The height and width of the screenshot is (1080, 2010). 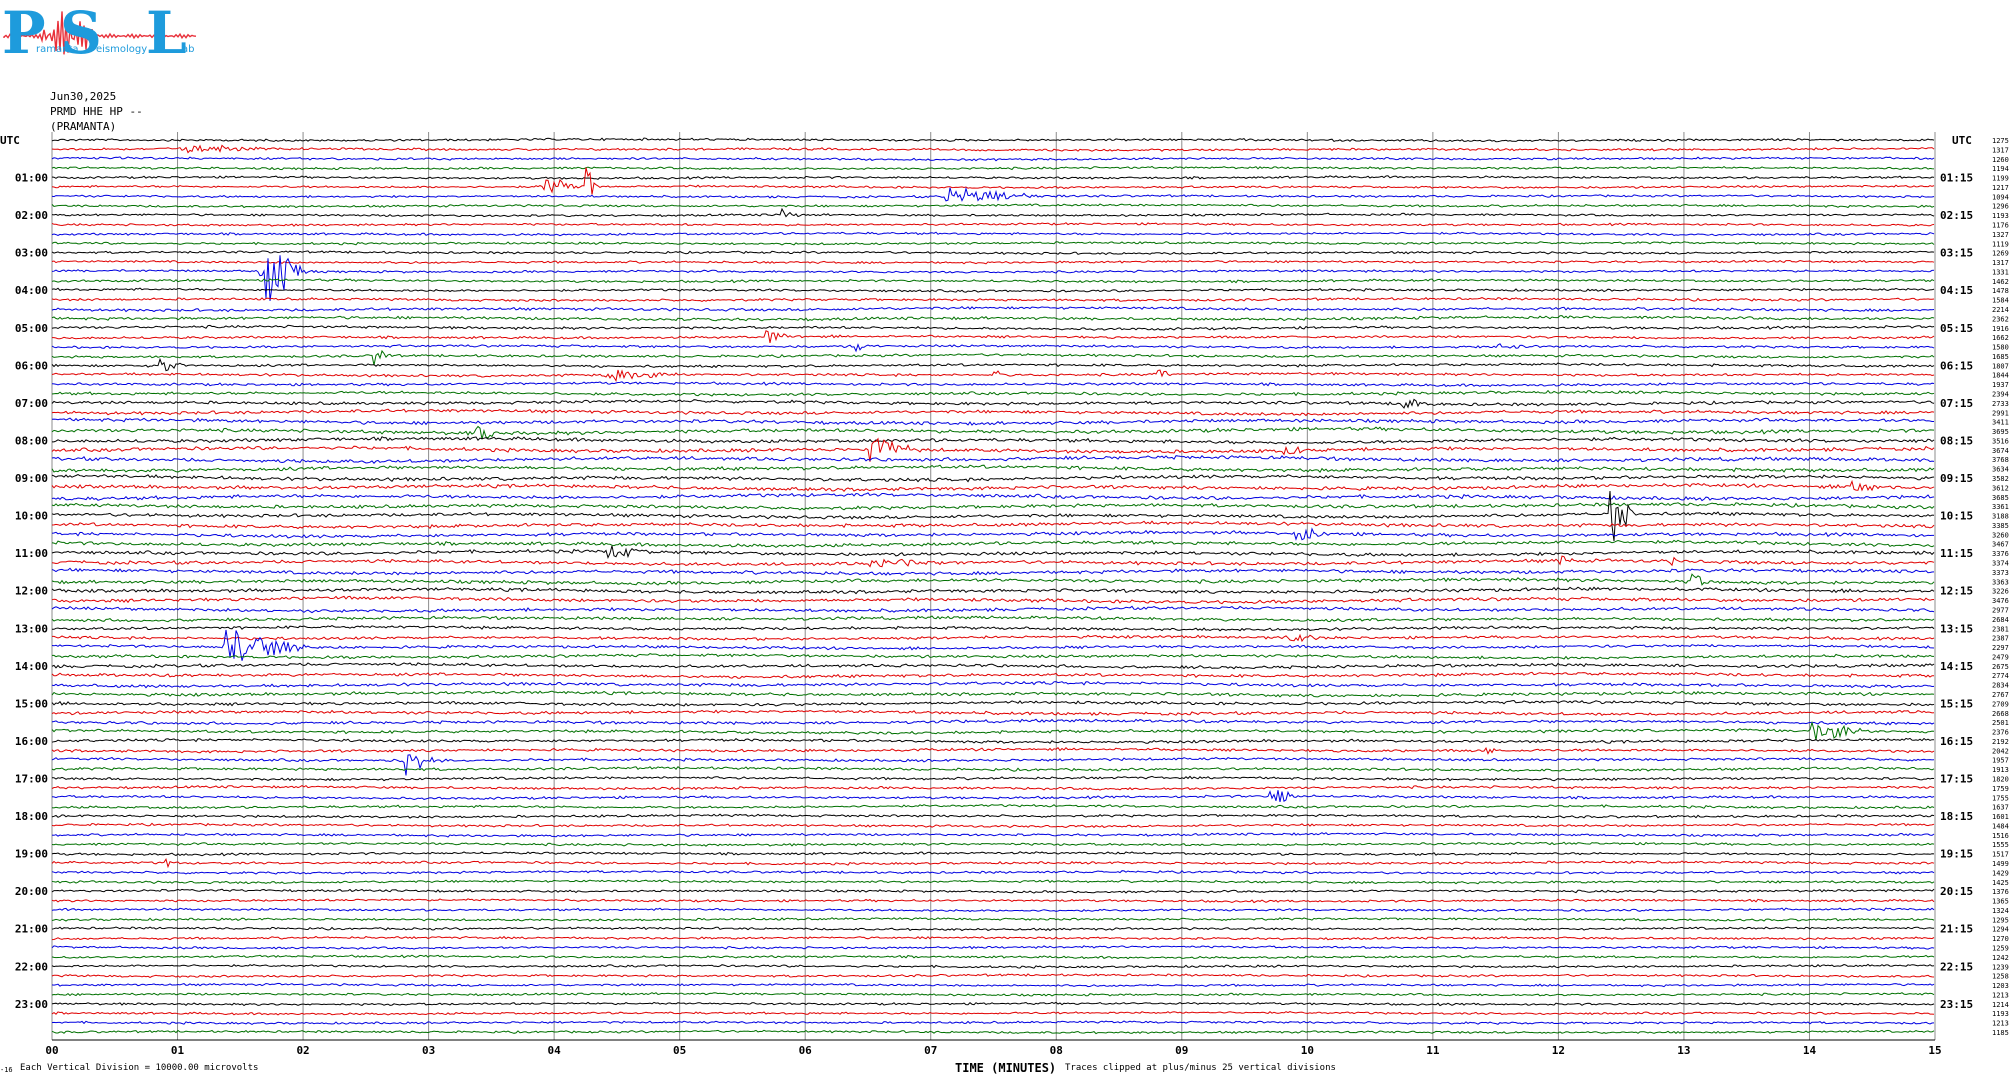 What do you see at coordinates (31, 328) in the screenshot?
I see `hour-label-left: 05:00` at bounding box center [31, 328].